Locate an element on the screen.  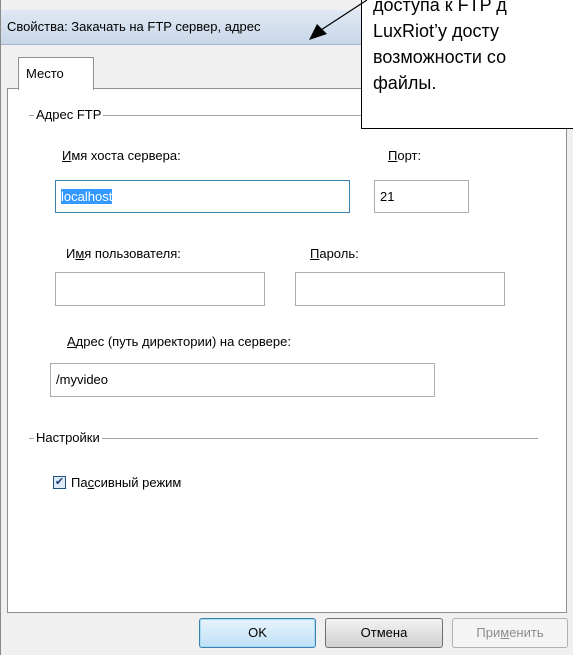
checkmark-icon: ✔ is located at coordinates (59, 482).